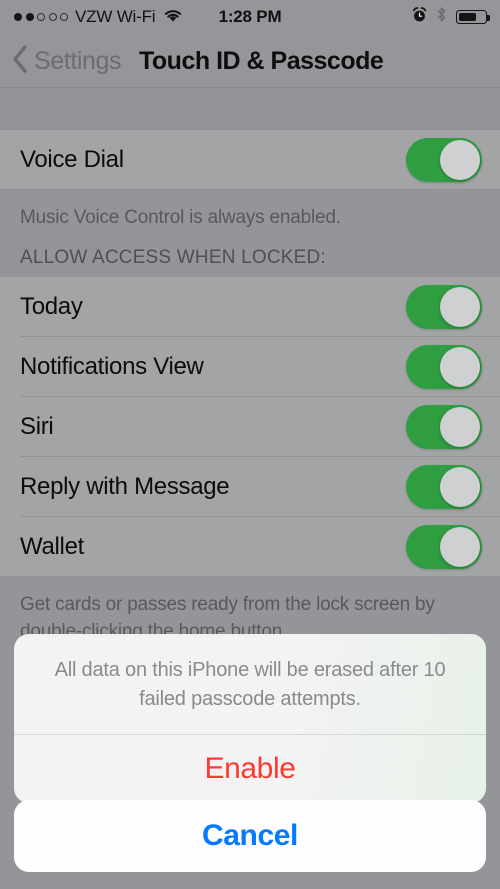 The width and height of the screenshot is (500, 889). What do you see at coordinates (37, 426) in the screenshot?
I see `row-label: Siri` at bounding box center [37, 426].